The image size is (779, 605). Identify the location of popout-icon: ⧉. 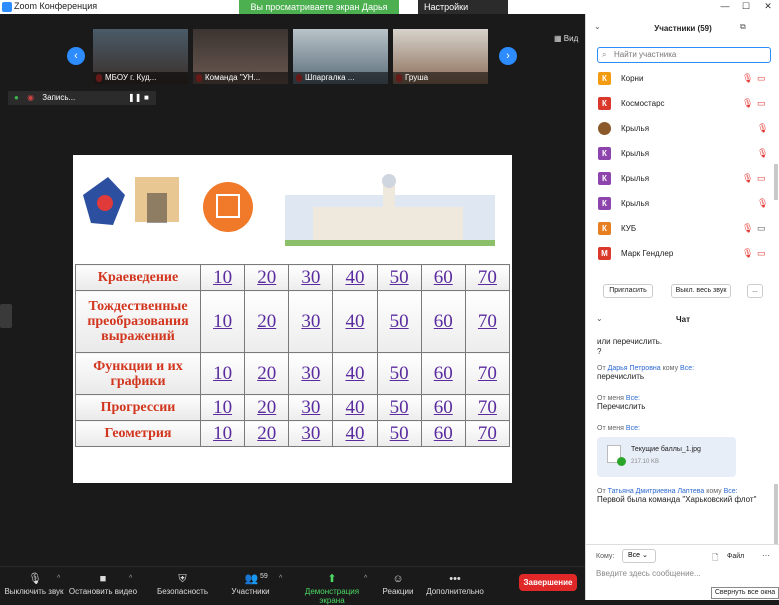
(743, 27).